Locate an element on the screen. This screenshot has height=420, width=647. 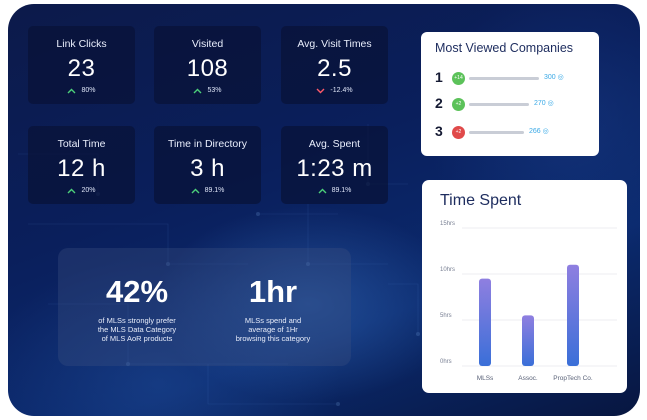
company-row: 1 +14 300 ◎ is located at coordinates (515, 77).